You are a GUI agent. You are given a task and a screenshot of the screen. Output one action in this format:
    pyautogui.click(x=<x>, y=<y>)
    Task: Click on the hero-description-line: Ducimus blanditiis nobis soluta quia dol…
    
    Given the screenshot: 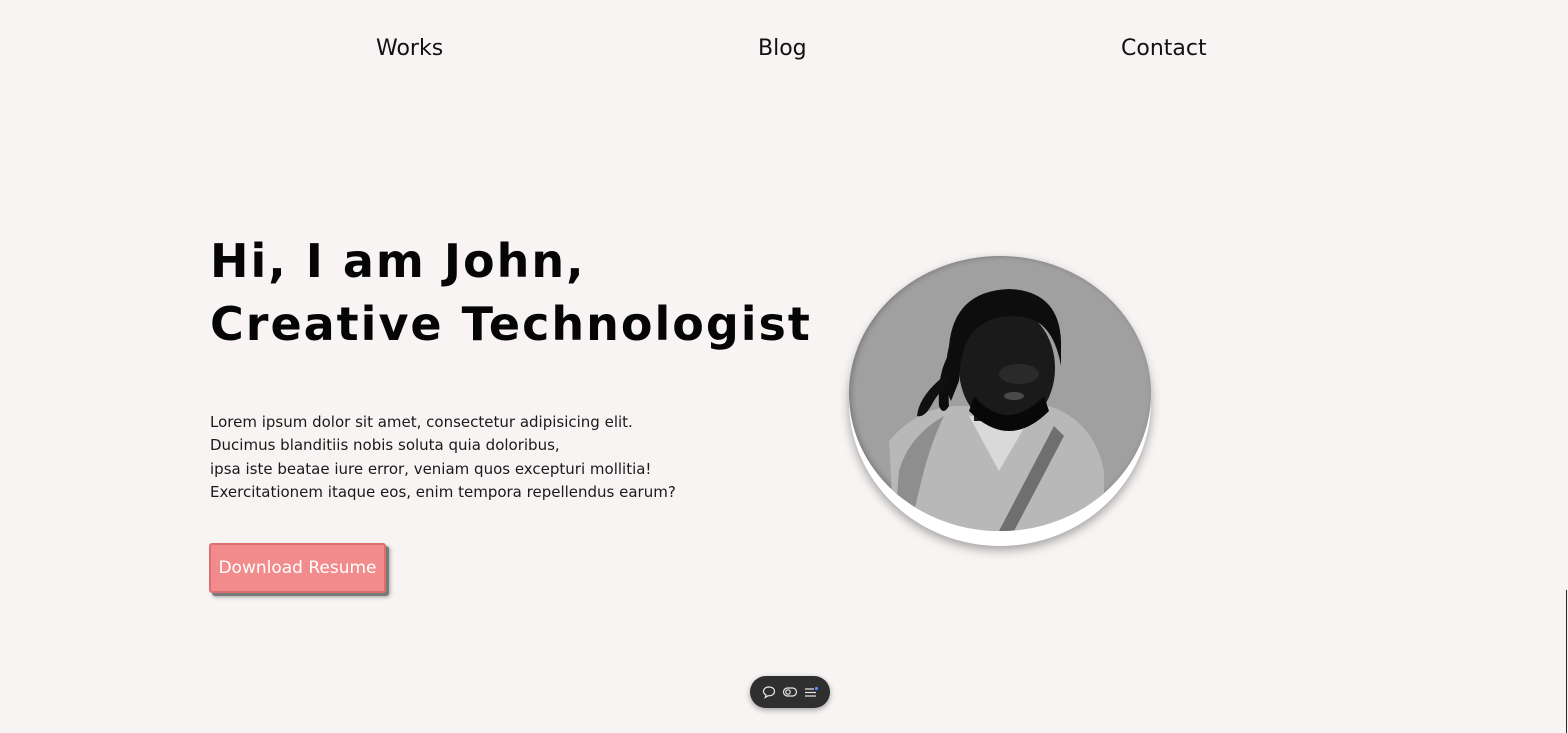 What is the action you would take?
    pyautogui.click(x=385, y=445)
    